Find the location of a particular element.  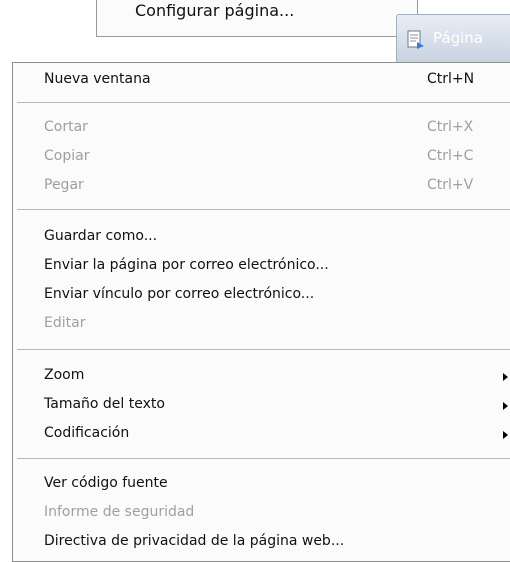

menu-item-label: Copiar is located at coordinates (67, 156).